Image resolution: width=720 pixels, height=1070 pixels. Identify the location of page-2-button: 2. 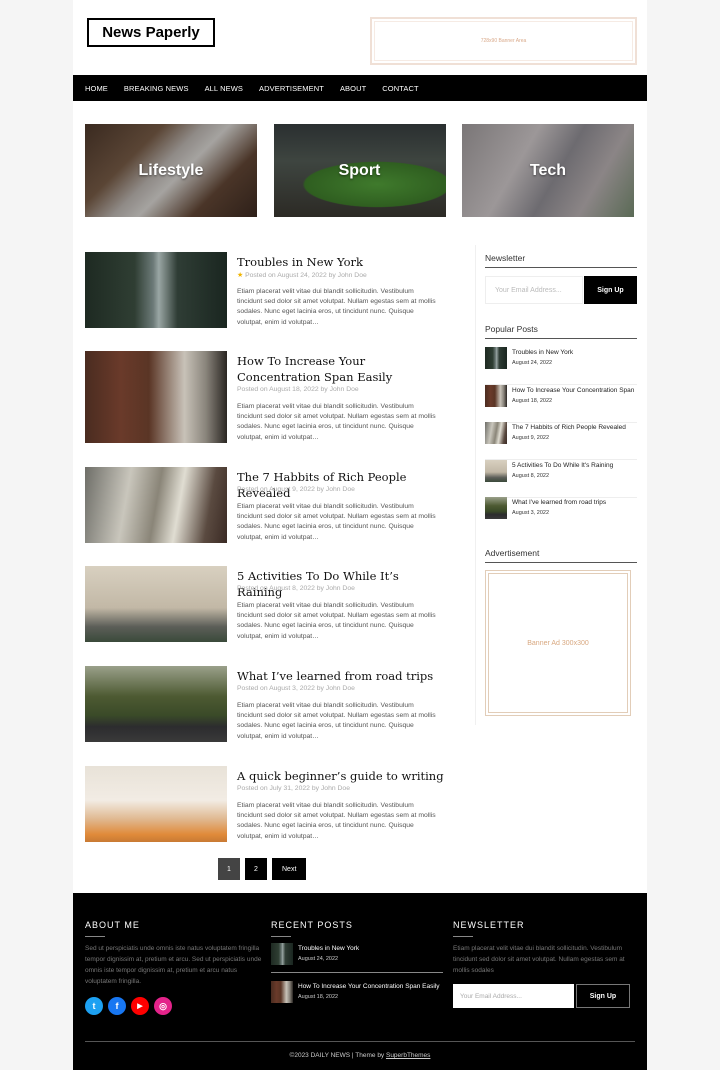
(256, 869).